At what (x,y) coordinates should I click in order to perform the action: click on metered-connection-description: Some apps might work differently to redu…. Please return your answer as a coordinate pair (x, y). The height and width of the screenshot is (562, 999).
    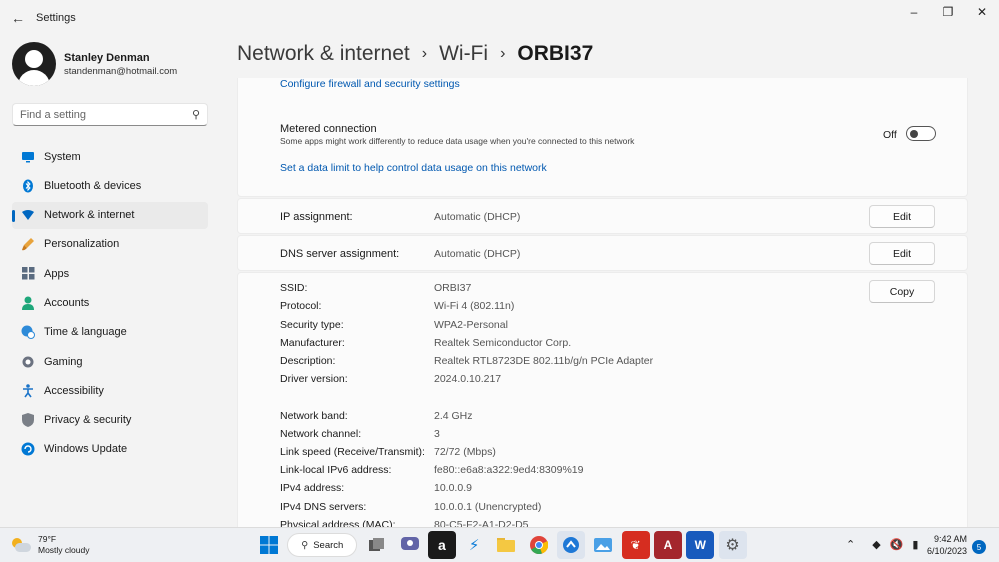
    Looking at the image, I should click on (457, 141).